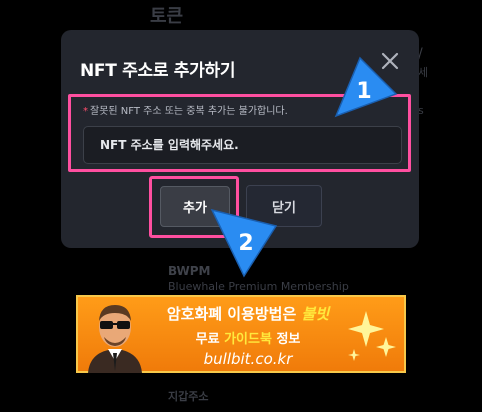  I want to click on nft-address-input, so click(242, 145).